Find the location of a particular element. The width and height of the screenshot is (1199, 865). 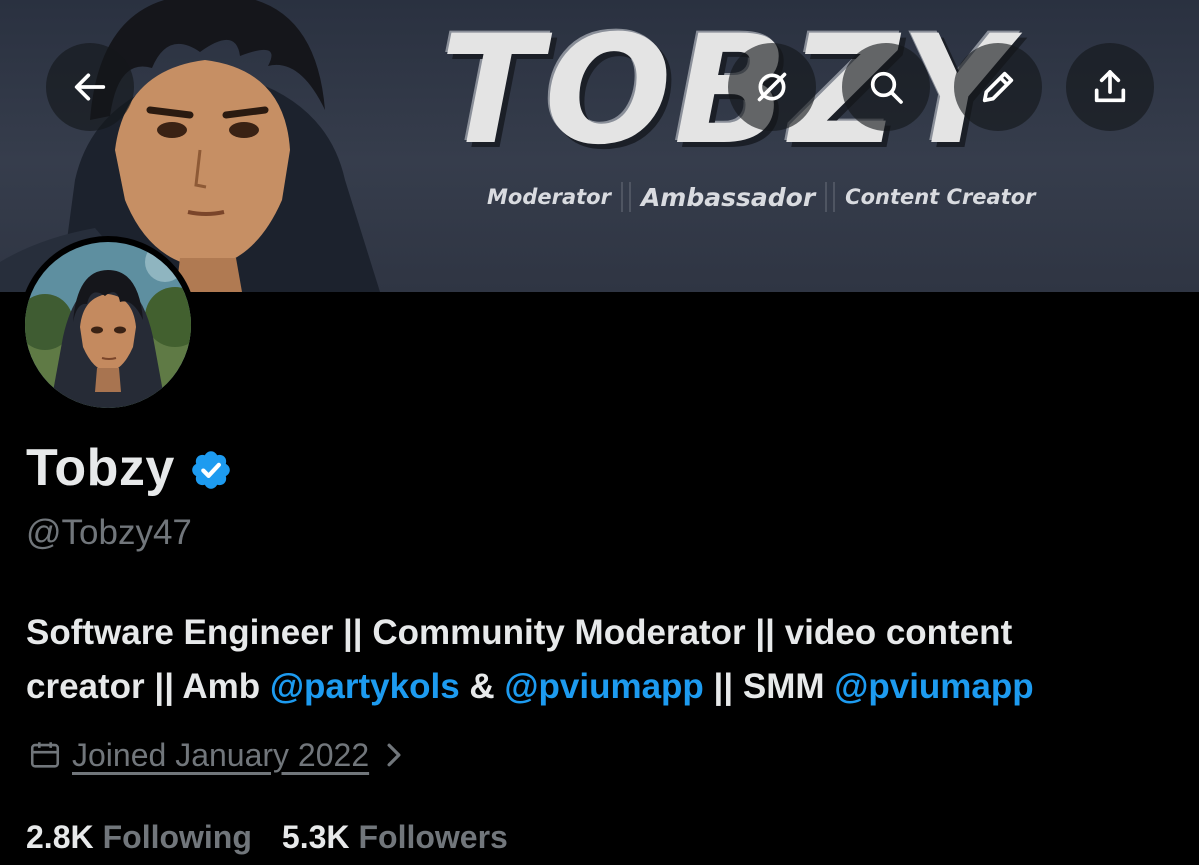

grok-icon is located at coordinates (772, 87).